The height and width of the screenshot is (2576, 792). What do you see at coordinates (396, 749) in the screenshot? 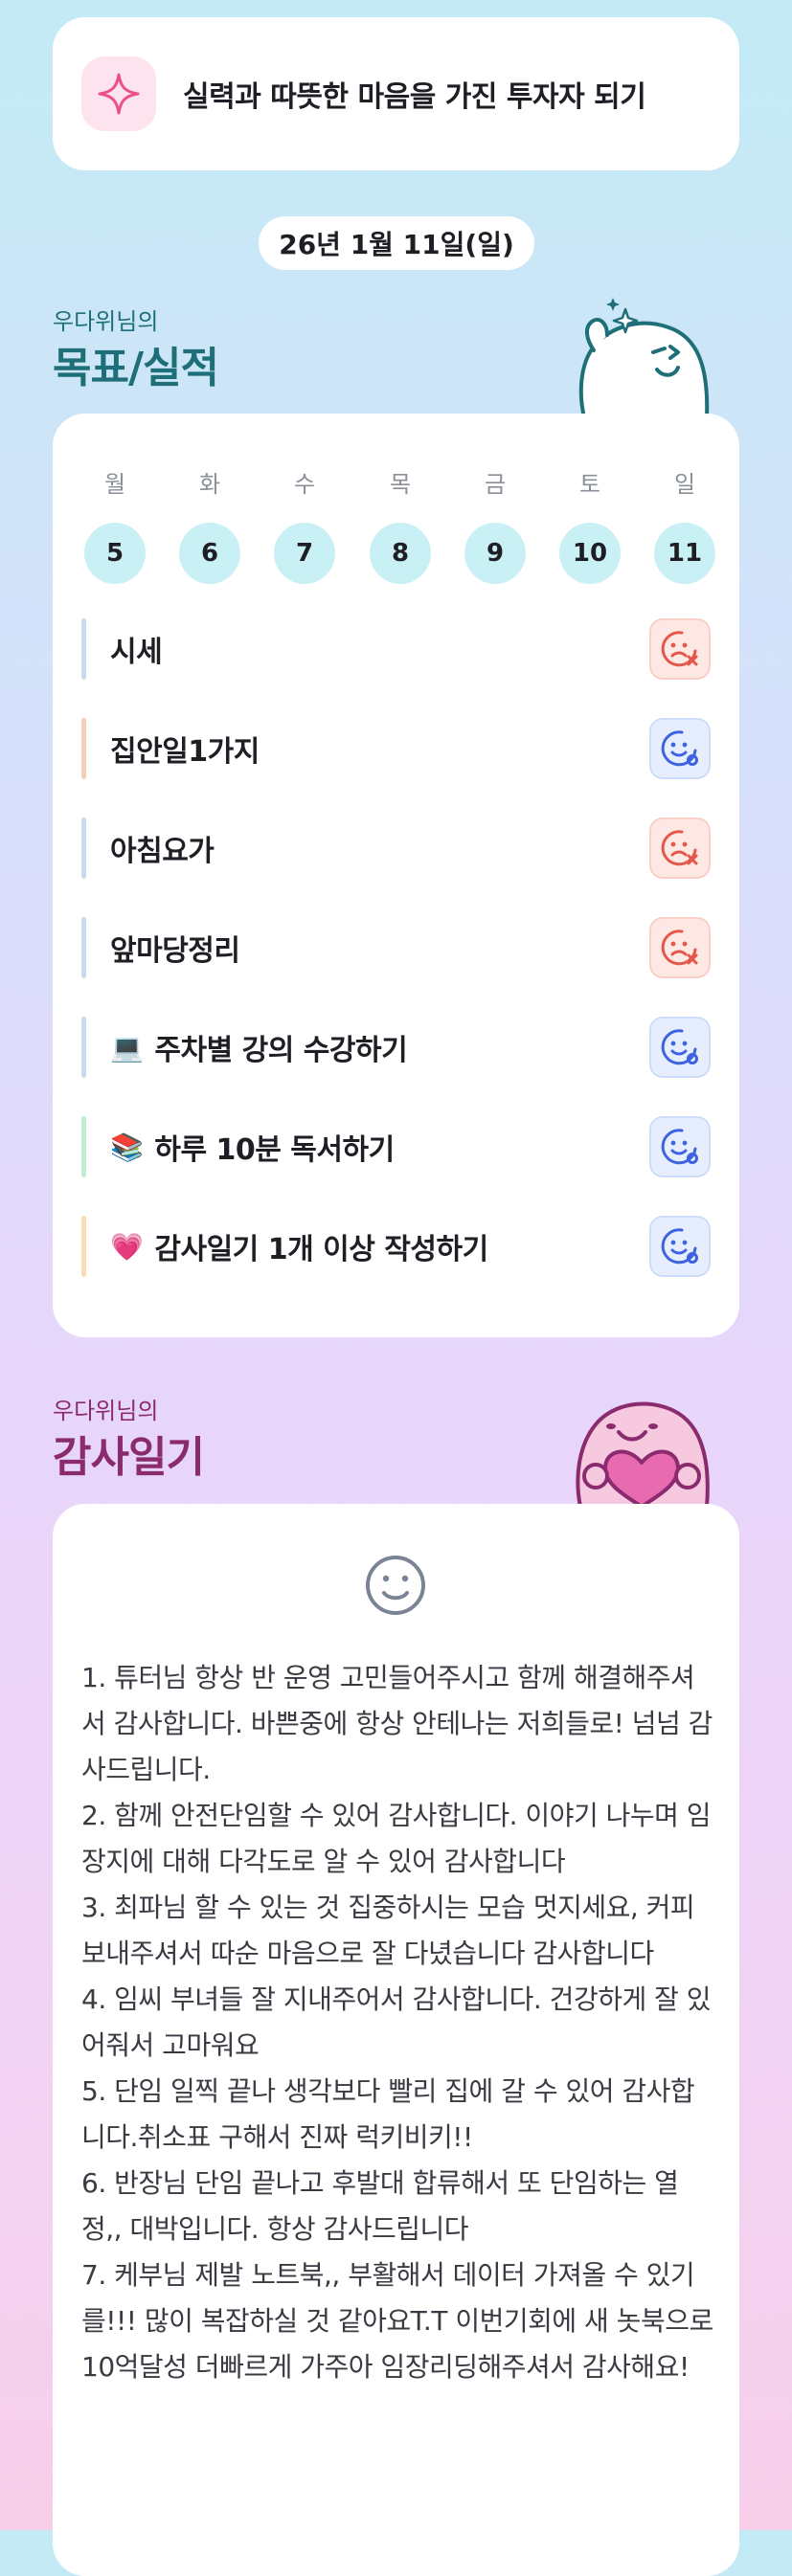
I see `goal-item: 집안일1가지` at bounding box center [396, 749].